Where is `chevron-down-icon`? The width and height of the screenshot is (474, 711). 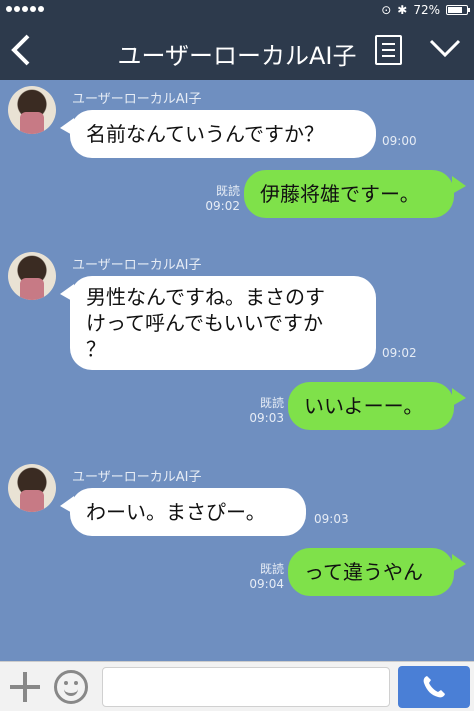
chevron-down-icon is located at coordinates (445, 48).